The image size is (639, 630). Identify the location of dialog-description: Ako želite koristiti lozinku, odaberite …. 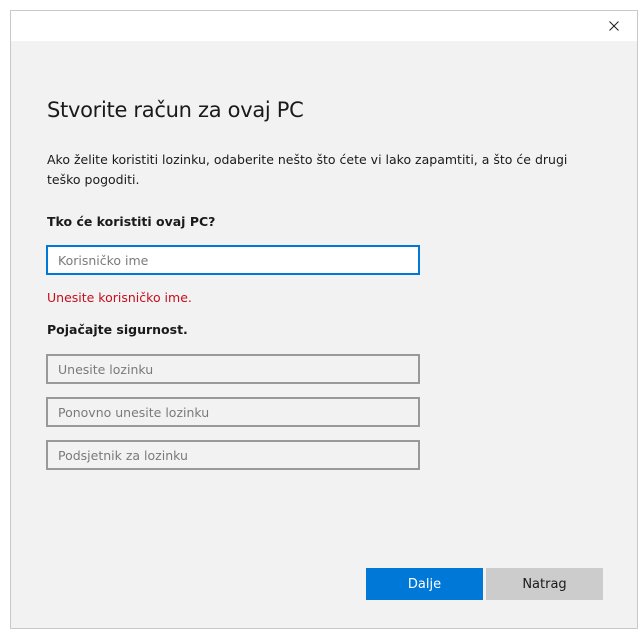
(307, 169).